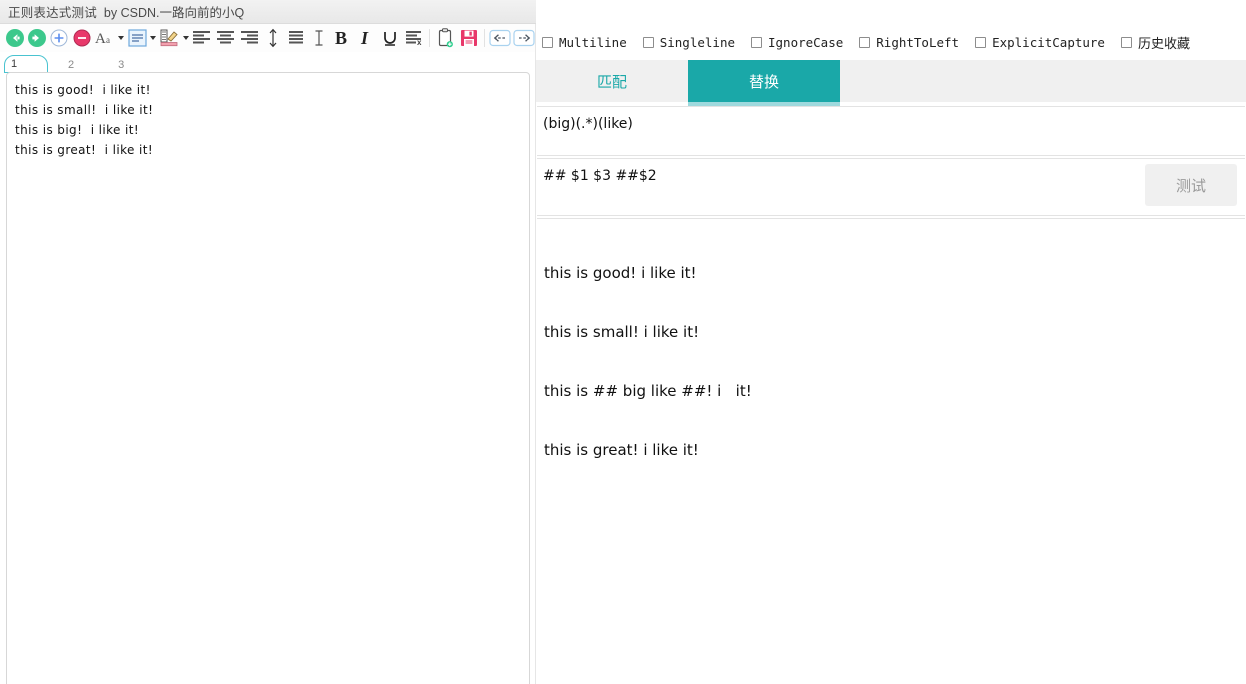 The height and width of the screenshot is (684, 1246). I want to click on back-button, so click(15, 38).